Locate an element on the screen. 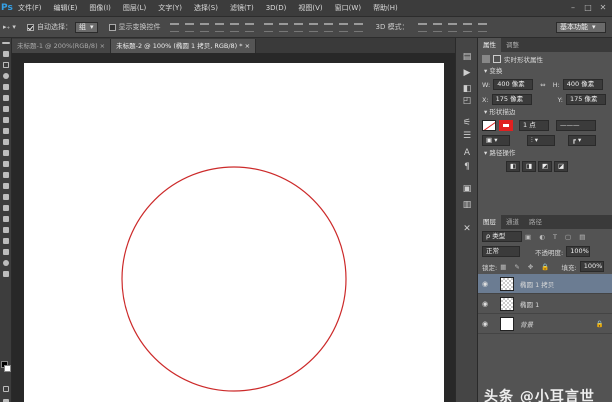 This screenshot has height=402, width=612. screen-mode-icon is located at coordinates (6, 399).